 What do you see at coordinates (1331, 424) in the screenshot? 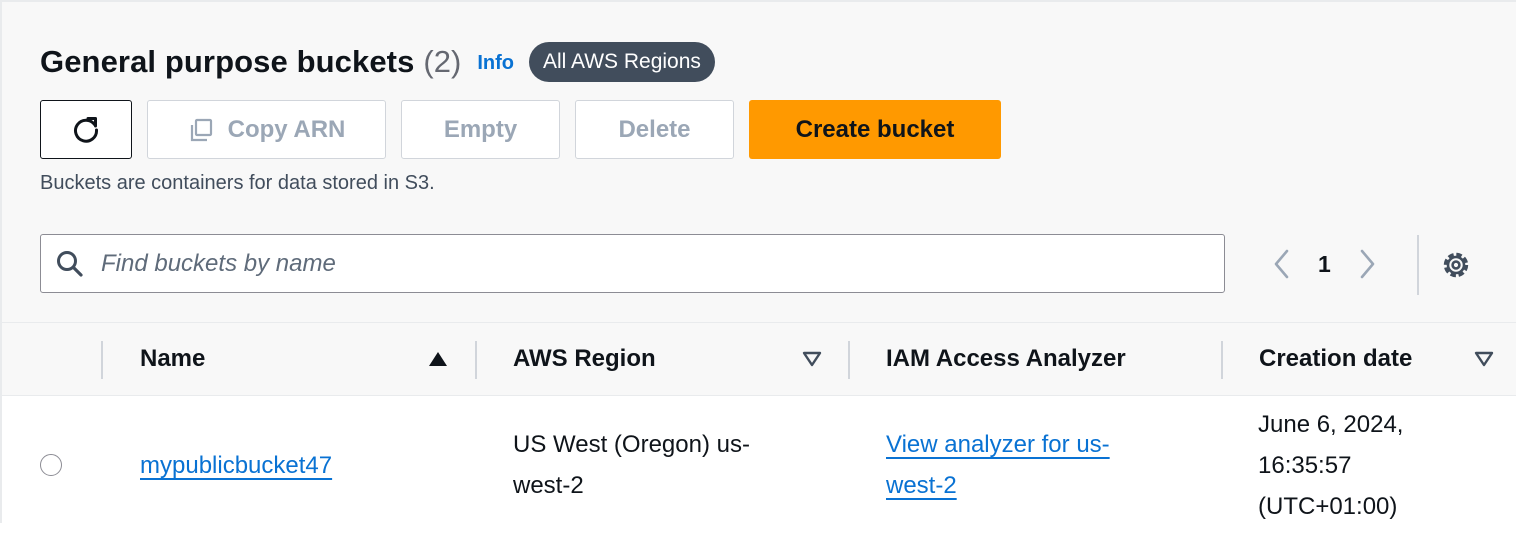
I see `date-line: June 6, 2024,` at bounding box center [1331, 424].